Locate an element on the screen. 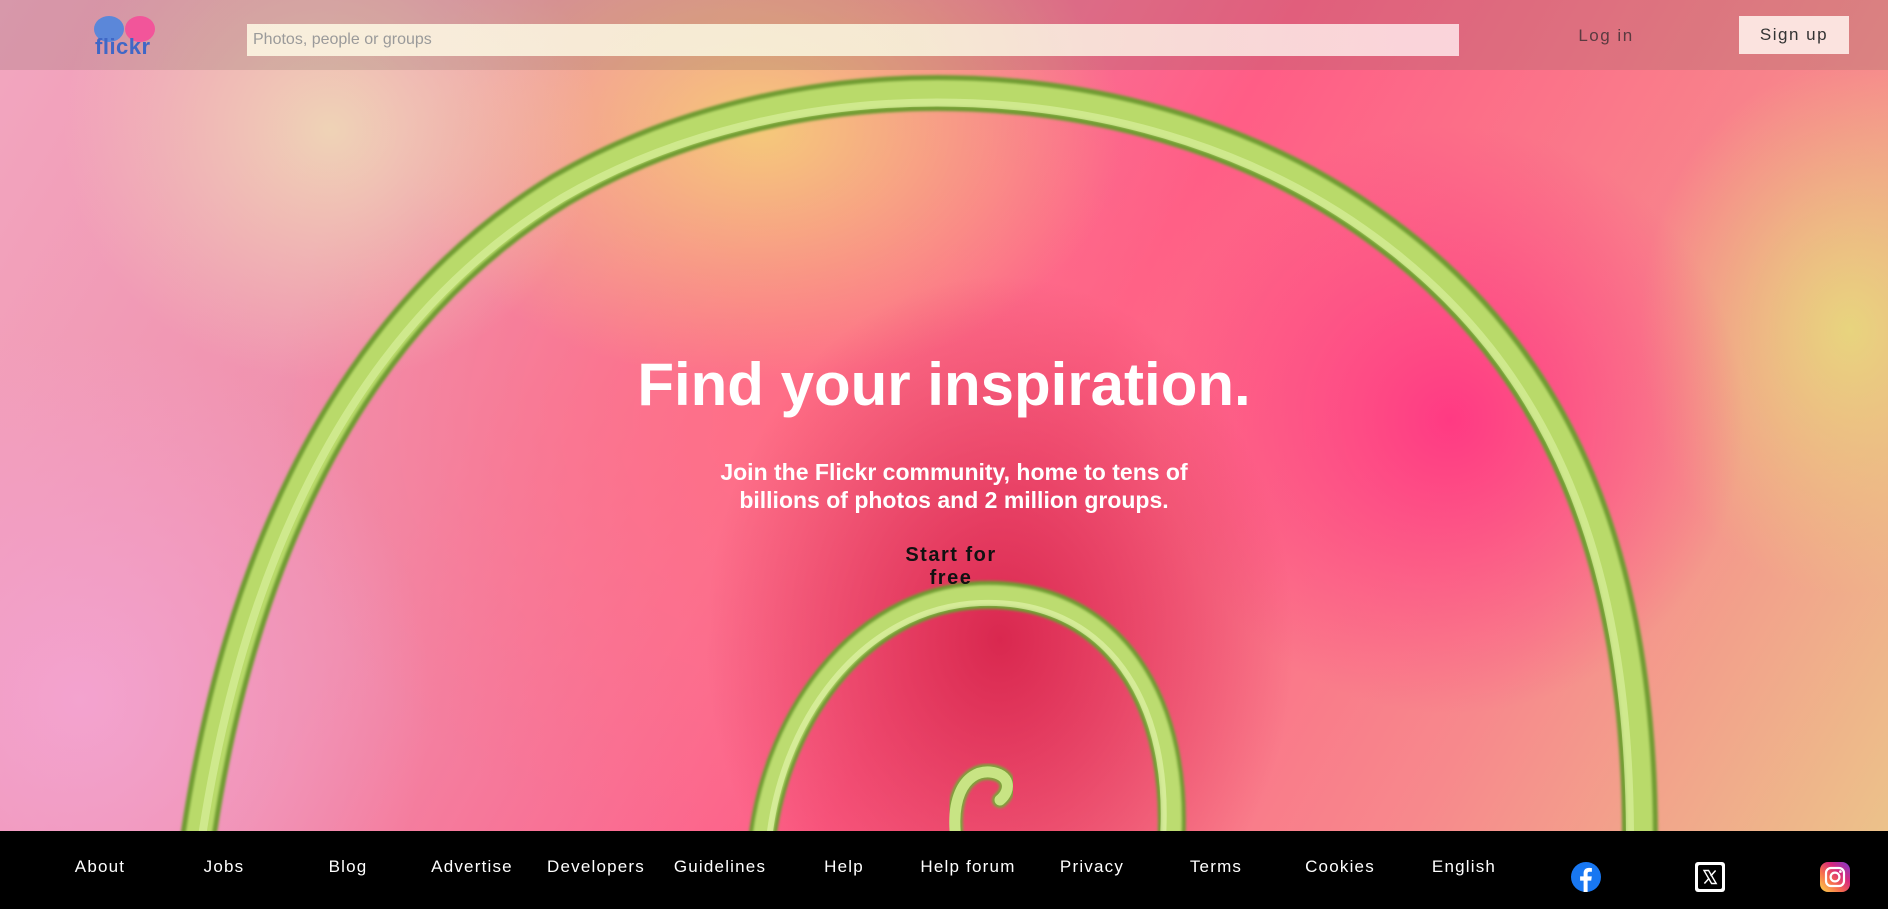 This screenshot has width=1888, height=909. x-icon is located at coordinates (1710, 877).